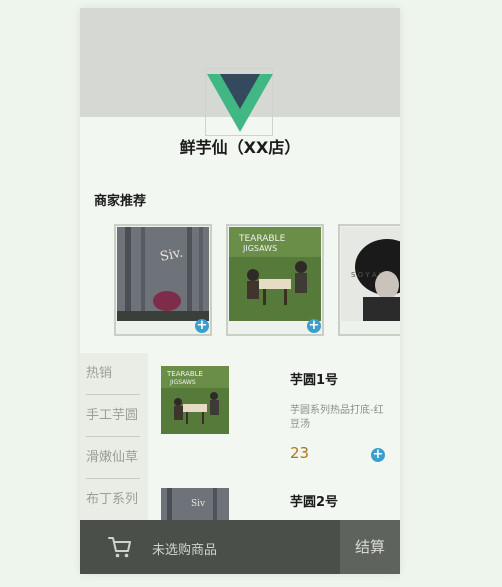  Describe the element at coordinates (240, 547) in the screenshot. I see `cart-bar: 未选购商品 结算` at that location.